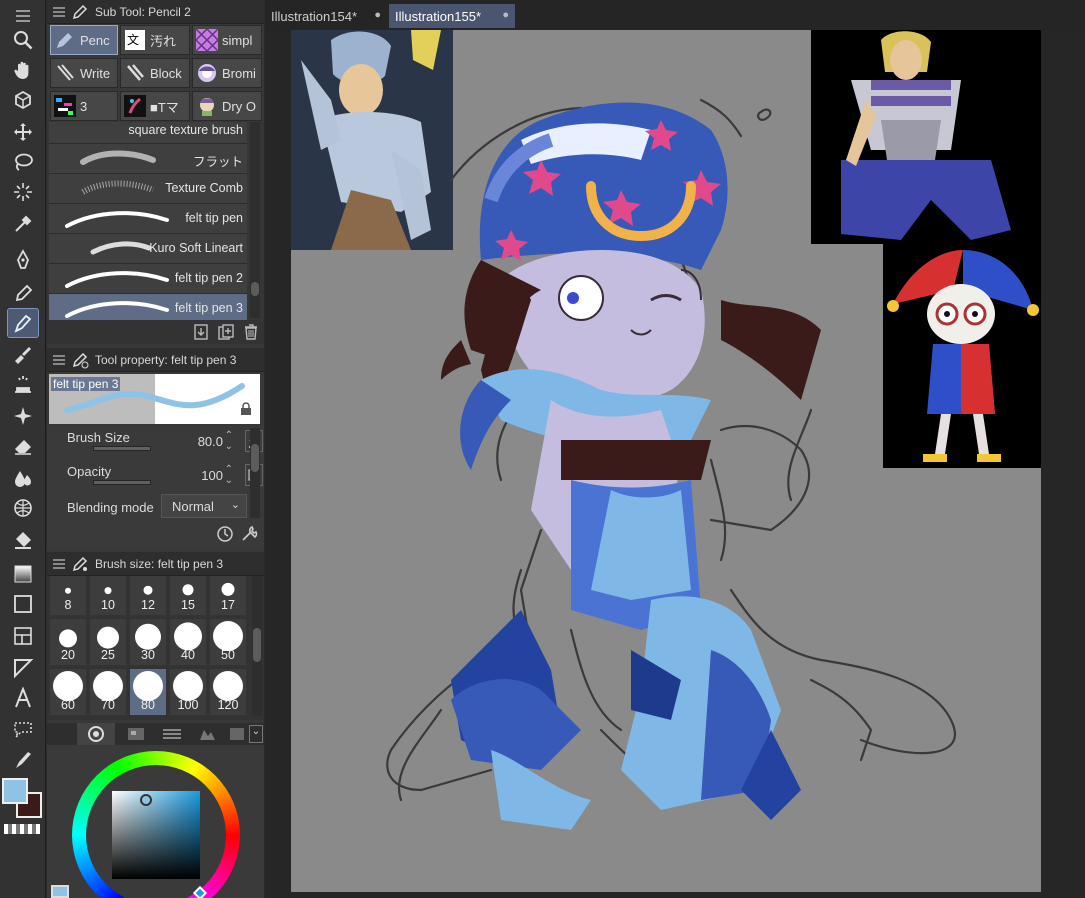  I want to click on brush-size-header: Brush size: felt tip pen 3, so click(155, 564).